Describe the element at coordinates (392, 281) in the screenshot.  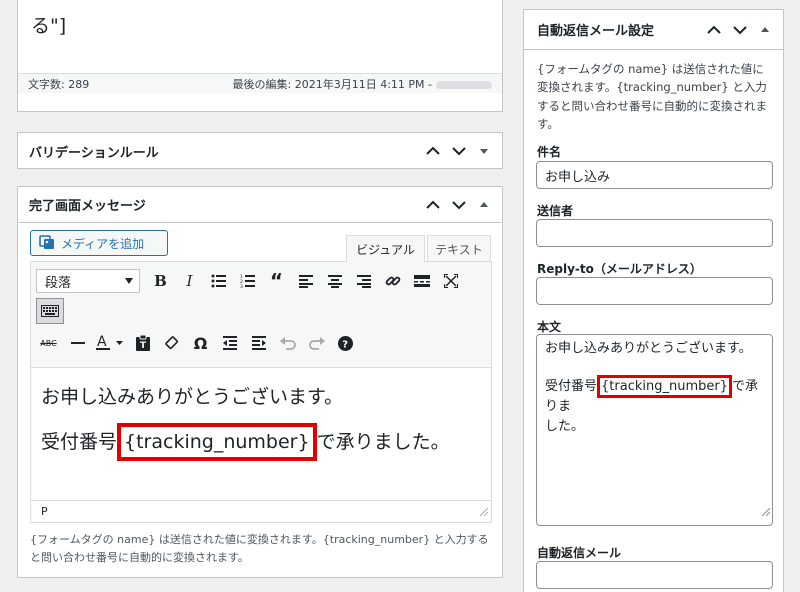
I see `link-icon` at that location.